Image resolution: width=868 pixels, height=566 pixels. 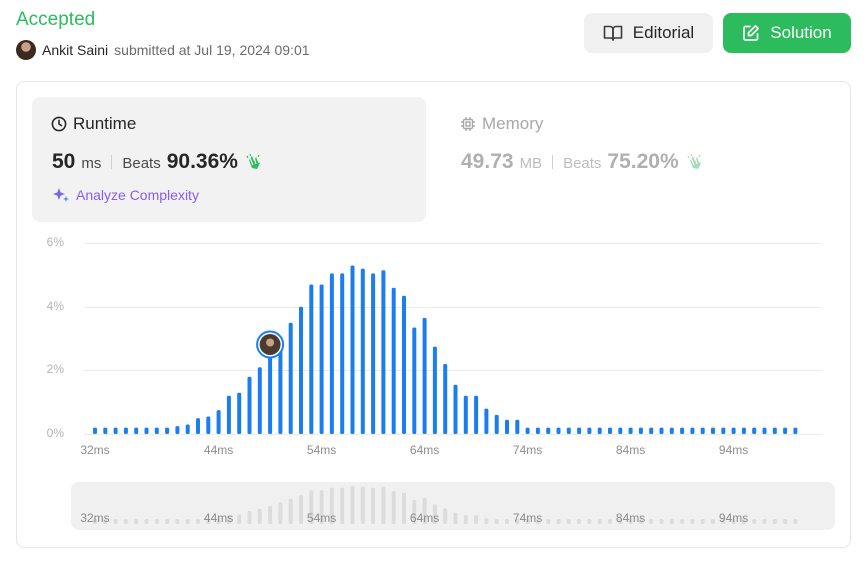 I want to click on memory-metric: 49.73 MB Beats 75.20%, so click(x=583, y=162).